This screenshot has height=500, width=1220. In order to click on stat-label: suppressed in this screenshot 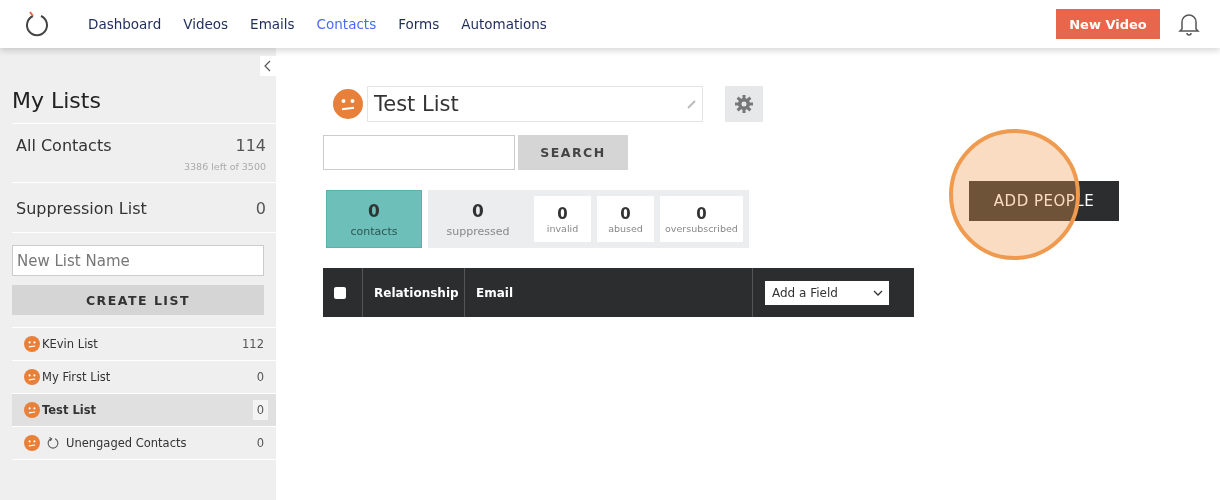, I will do `click(478, 231)`.